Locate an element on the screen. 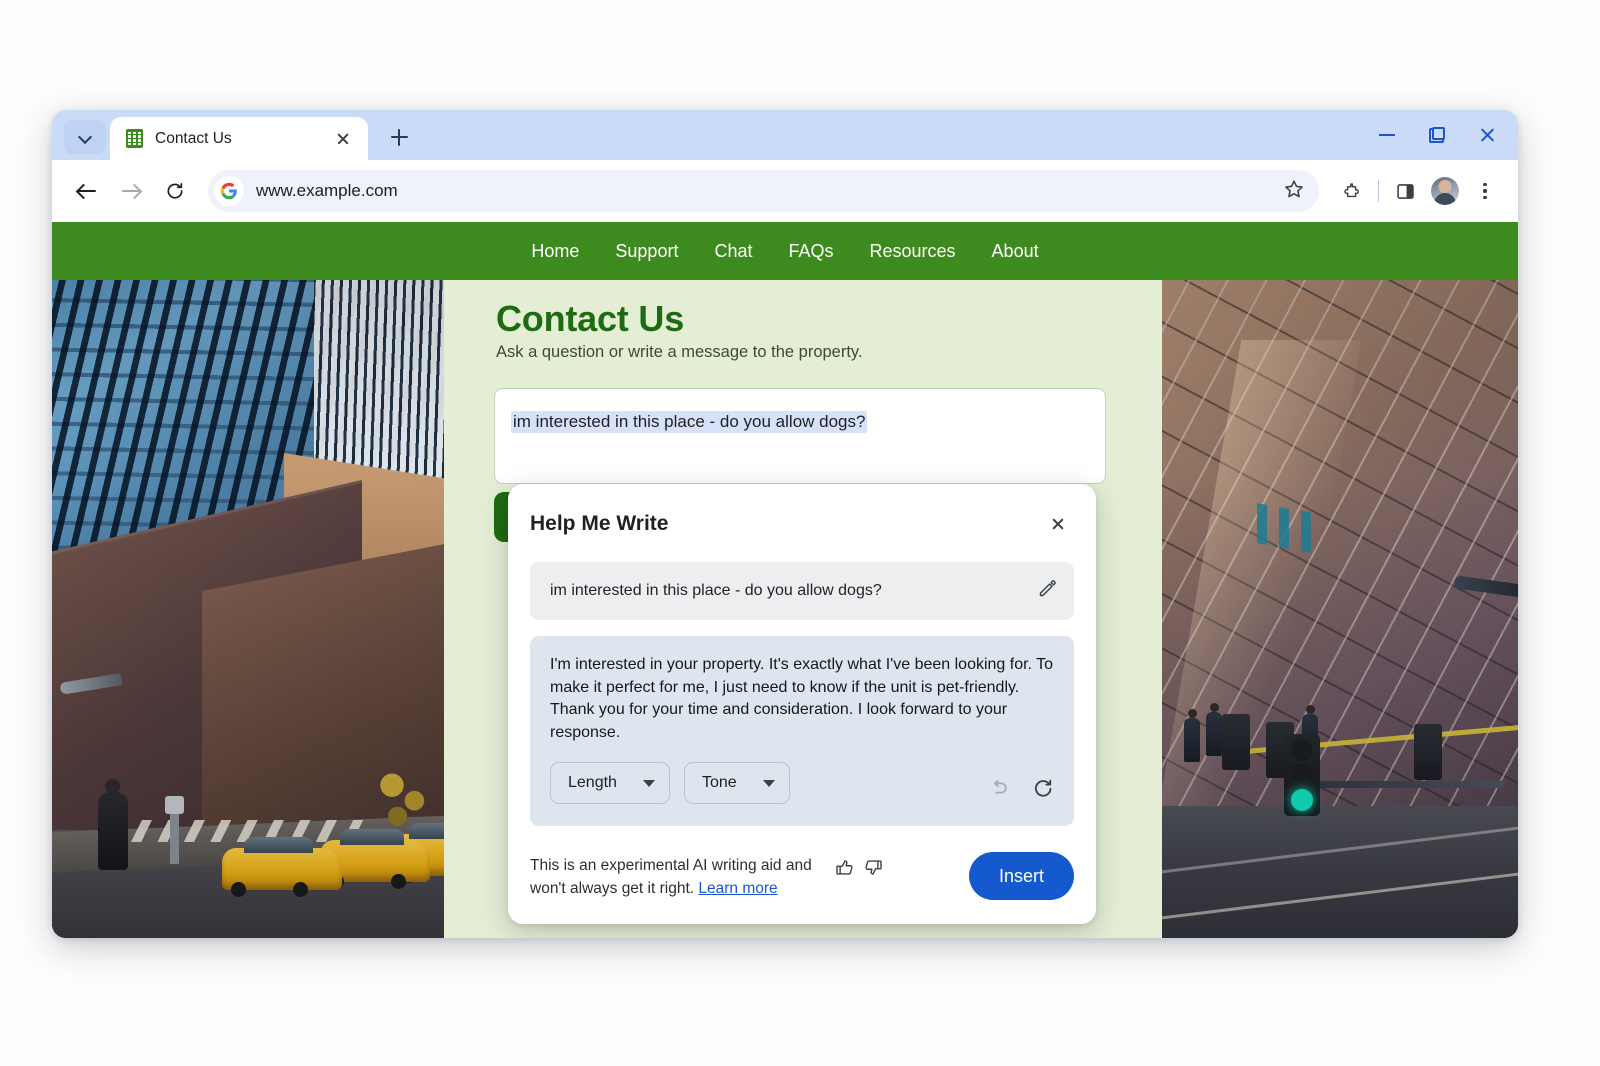  star-icon is located at coordinates (1294, 188).